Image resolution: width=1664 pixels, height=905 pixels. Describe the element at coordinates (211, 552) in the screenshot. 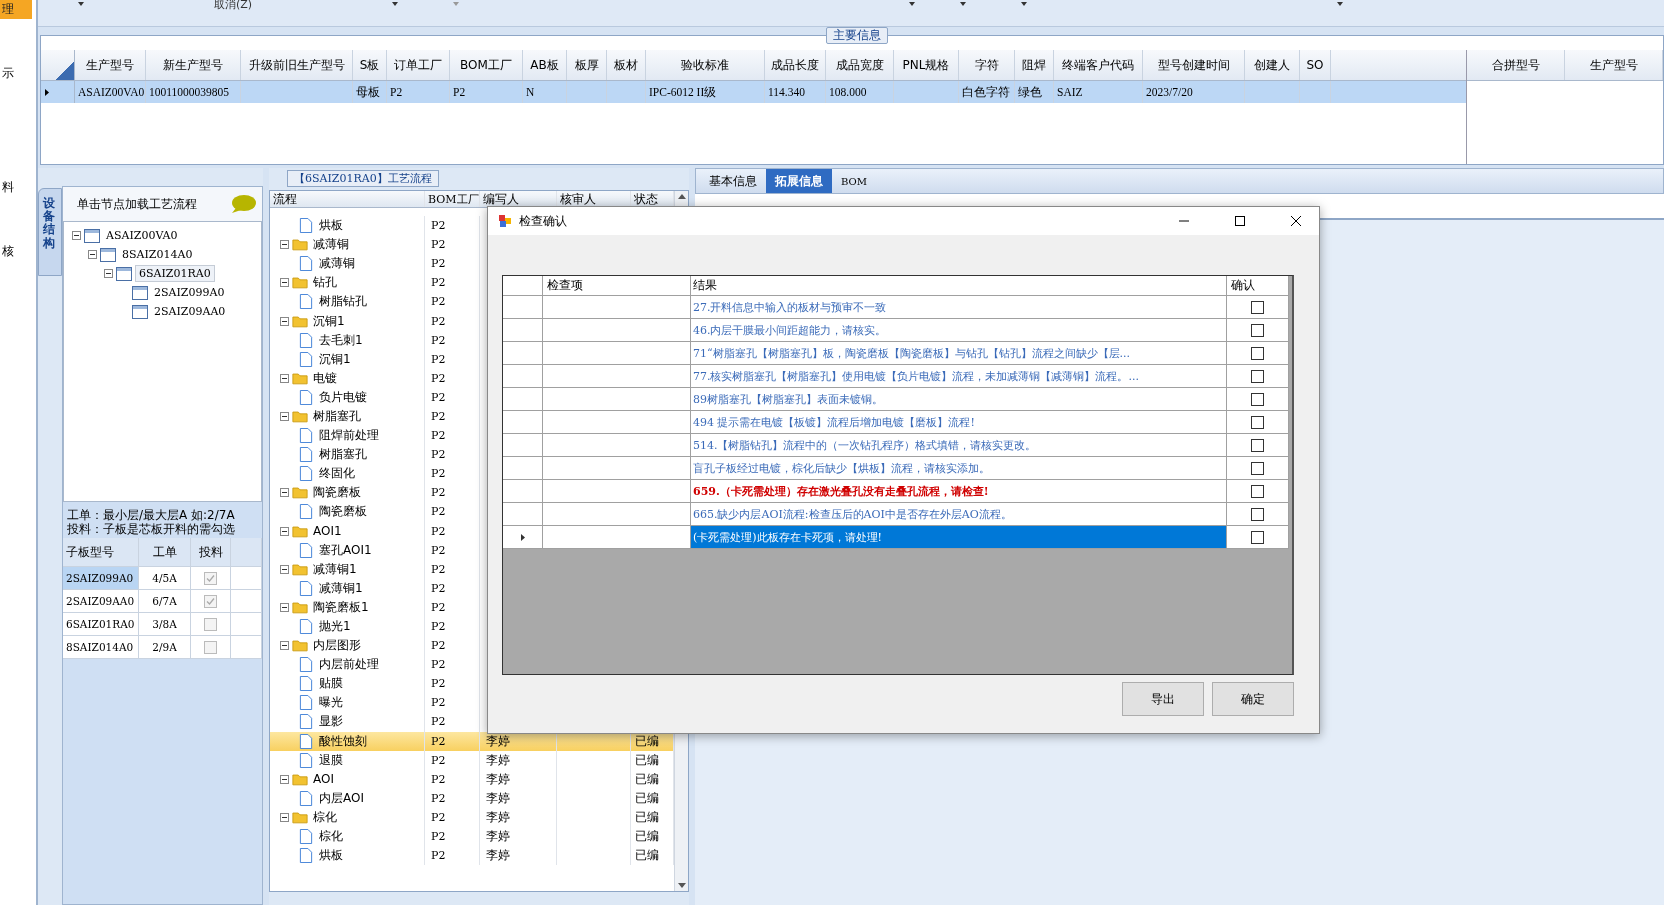

I see `column-header: 投料` at that location.